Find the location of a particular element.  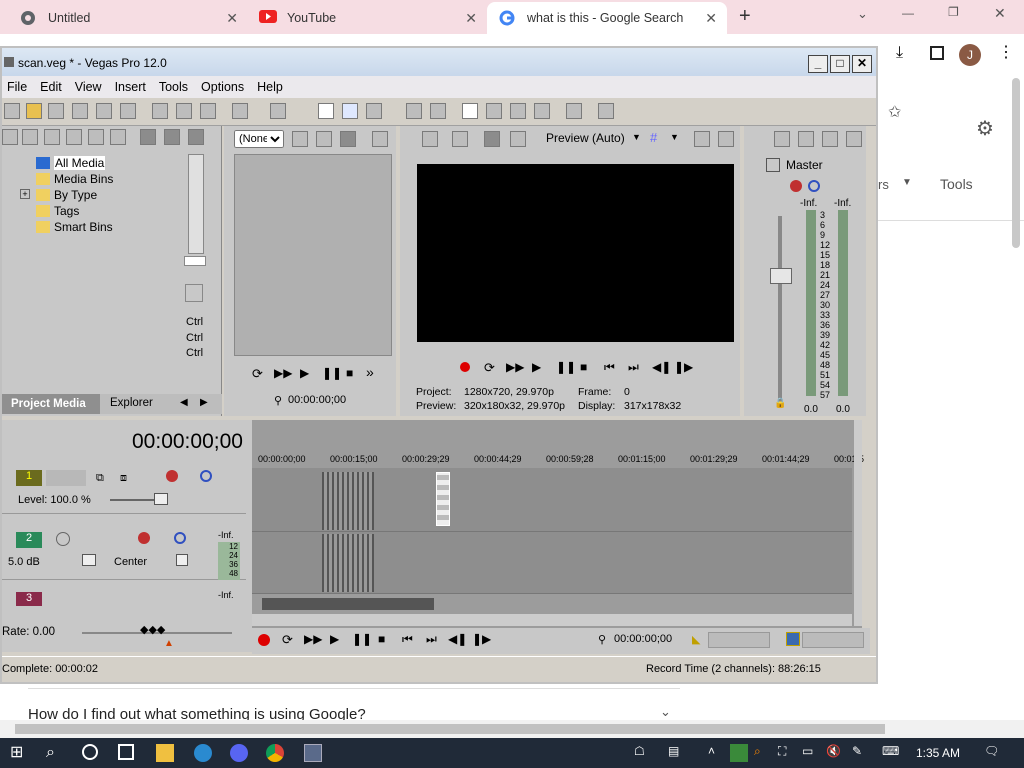

video-event is located at coordinates (348, 501).